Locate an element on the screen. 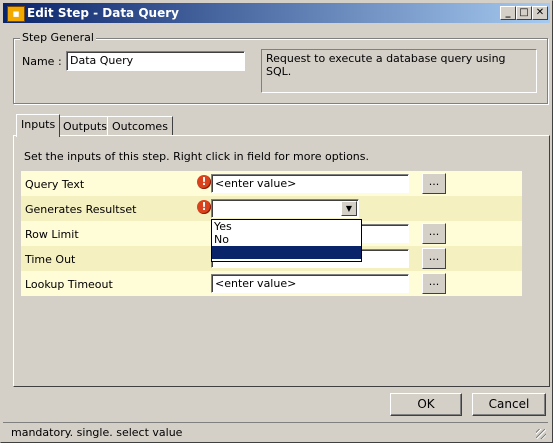 Image resolution: width=553 pixels, height=443 pixels. window-title: Edit Step - Data Query is located at coordinates (103, 13).